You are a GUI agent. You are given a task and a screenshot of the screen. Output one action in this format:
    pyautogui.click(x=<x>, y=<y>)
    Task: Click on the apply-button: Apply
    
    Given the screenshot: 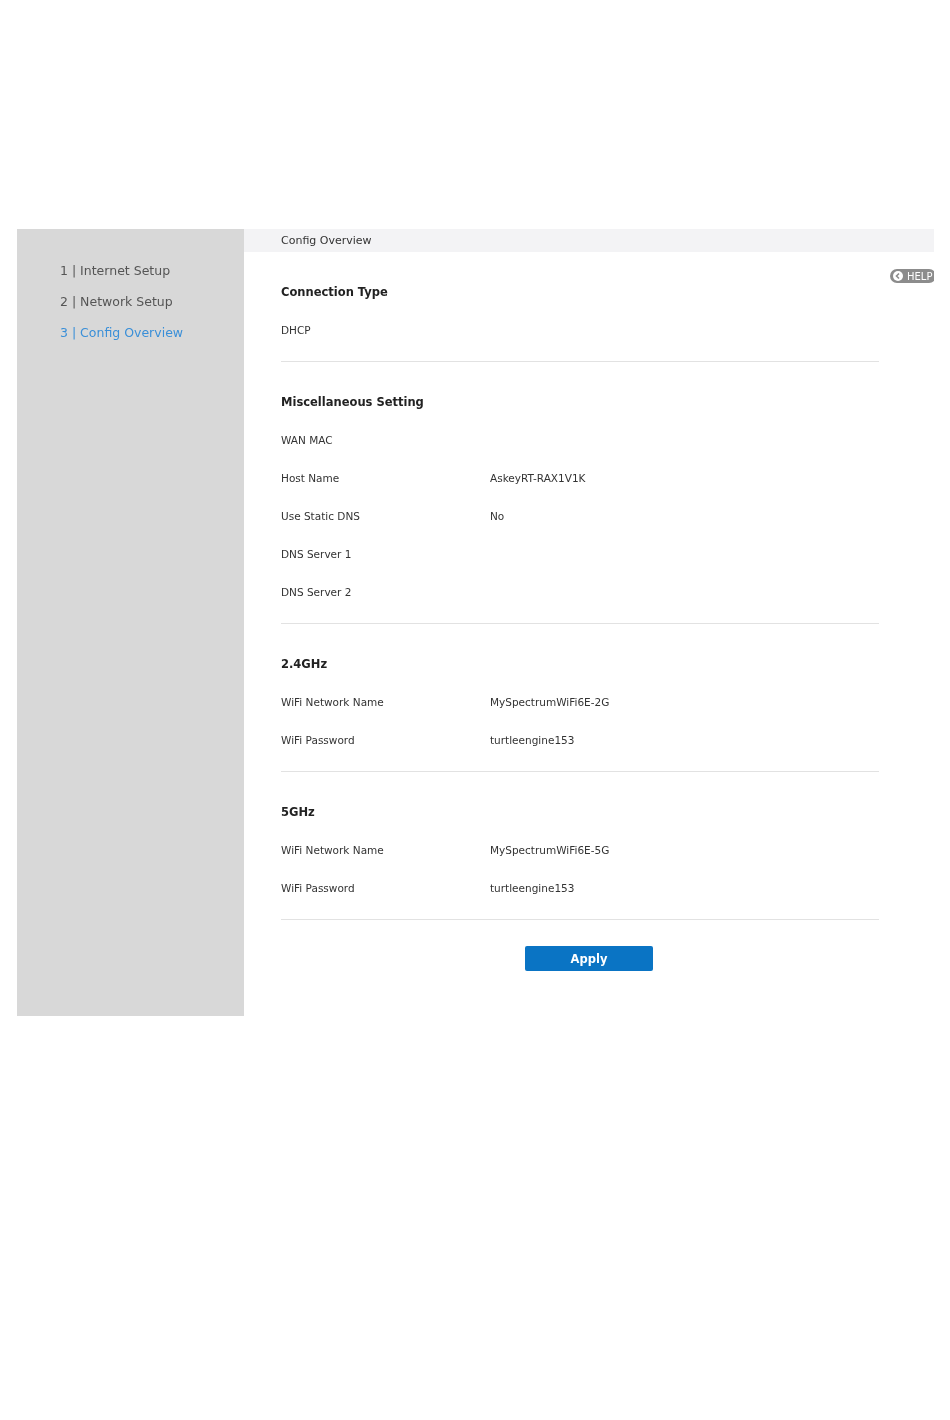 What is the action you would take?
    pyautogui.click(x=589, y=958)
    